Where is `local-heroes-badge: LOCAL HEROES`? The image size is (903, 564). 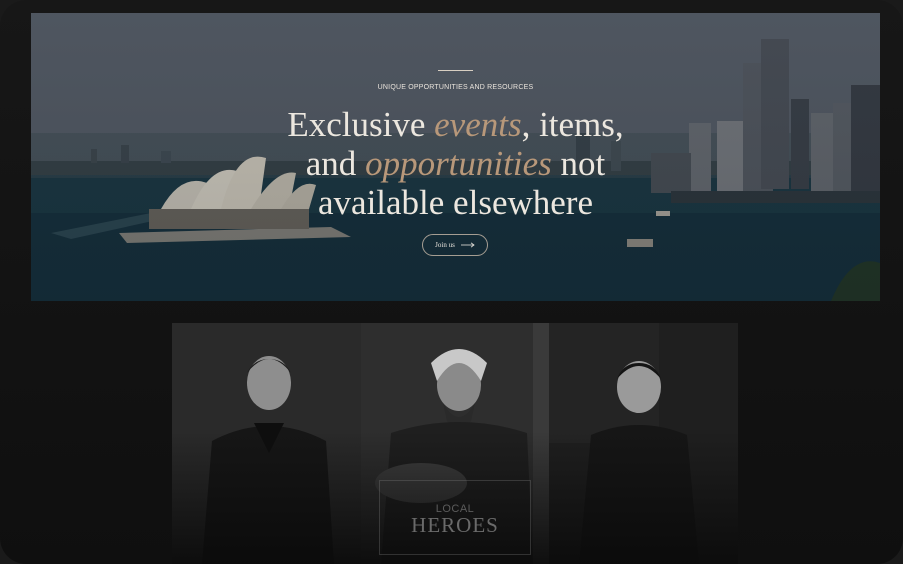 local-heroes-badge: LOCAL HEROES is located at coordinates (455, 517).